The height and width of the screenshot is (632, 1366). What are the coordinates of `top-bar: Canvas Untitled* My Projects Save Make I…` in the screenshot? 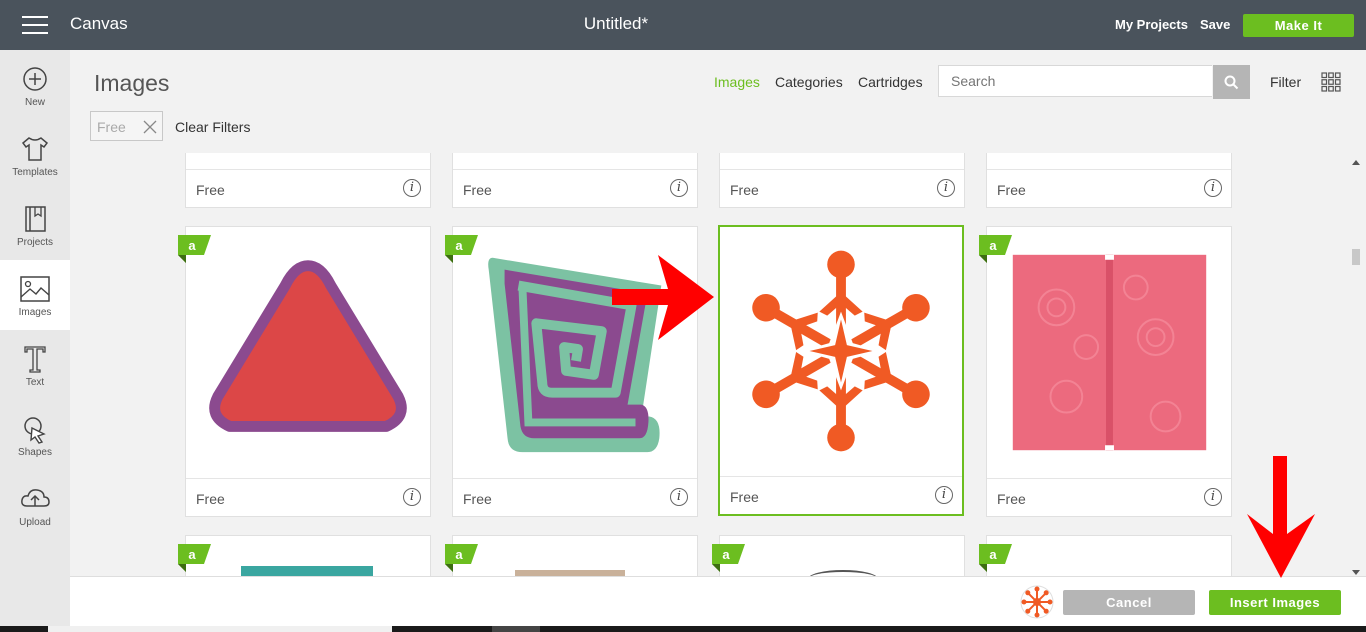 It's located at (683, 25).